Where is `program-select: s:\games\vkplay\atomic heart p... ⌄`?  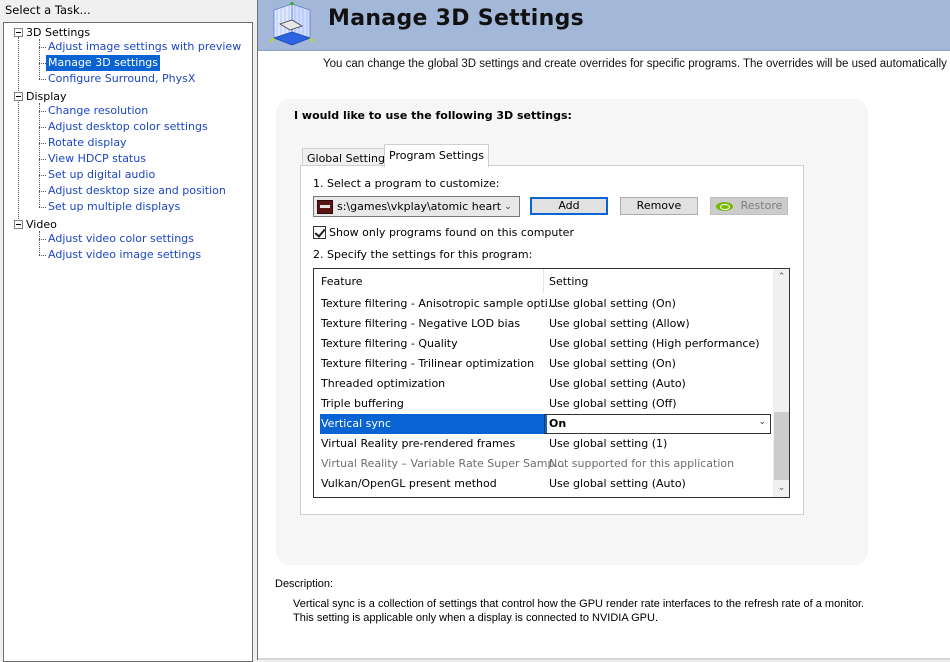 program-select: s:\games\vkplay\atomic heart p... ⌄ is located at coordinates (416, 206).